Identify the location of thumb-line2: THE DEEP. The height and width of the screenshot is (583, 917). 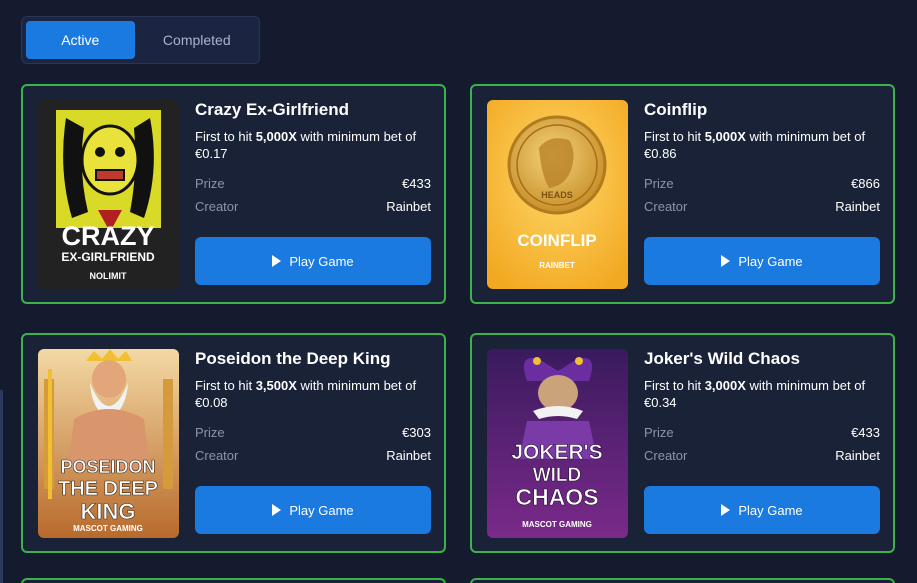
(108, 489).